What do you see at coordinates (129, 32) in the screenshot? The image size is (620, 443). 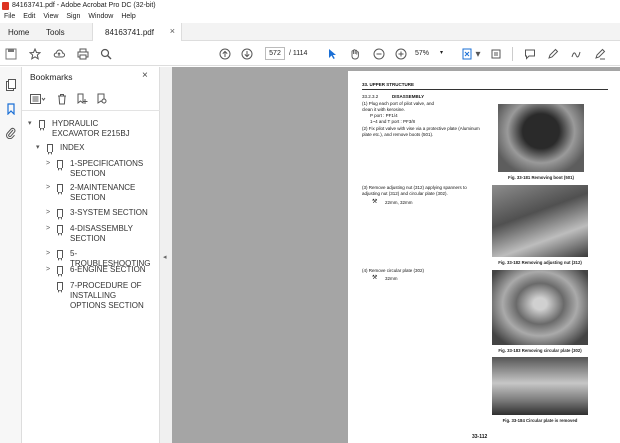 I see `tab-document-label: 84163741.pdf` at bounding box center [129, 32].